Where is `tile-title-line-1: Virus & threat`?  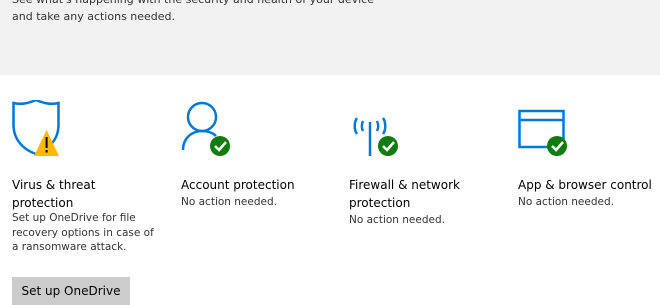
tile-title-line-1: Virus & threat is located at coordinates (54, 185).